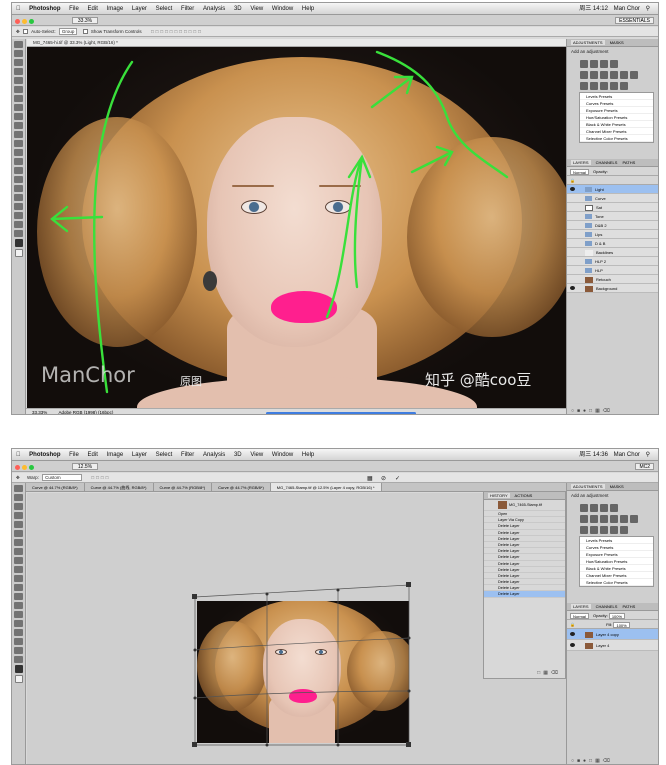 The height and width of the screenshot is (765, 666). What do you see at coordinates (93, 9) in the screenshot?
I see `menu-edit: Edit` at bounding box center [93, 9].